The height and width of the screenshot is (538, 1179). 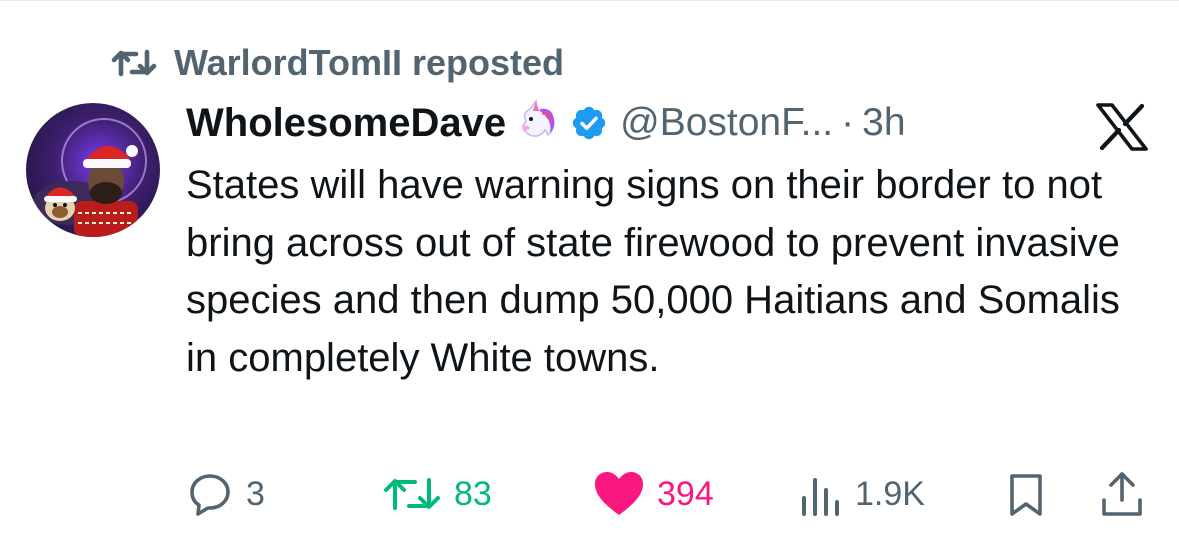 What do you see at coordinates (820, 497) in the screenshot?
I see `views-icon` at bounding box center [820, 497].